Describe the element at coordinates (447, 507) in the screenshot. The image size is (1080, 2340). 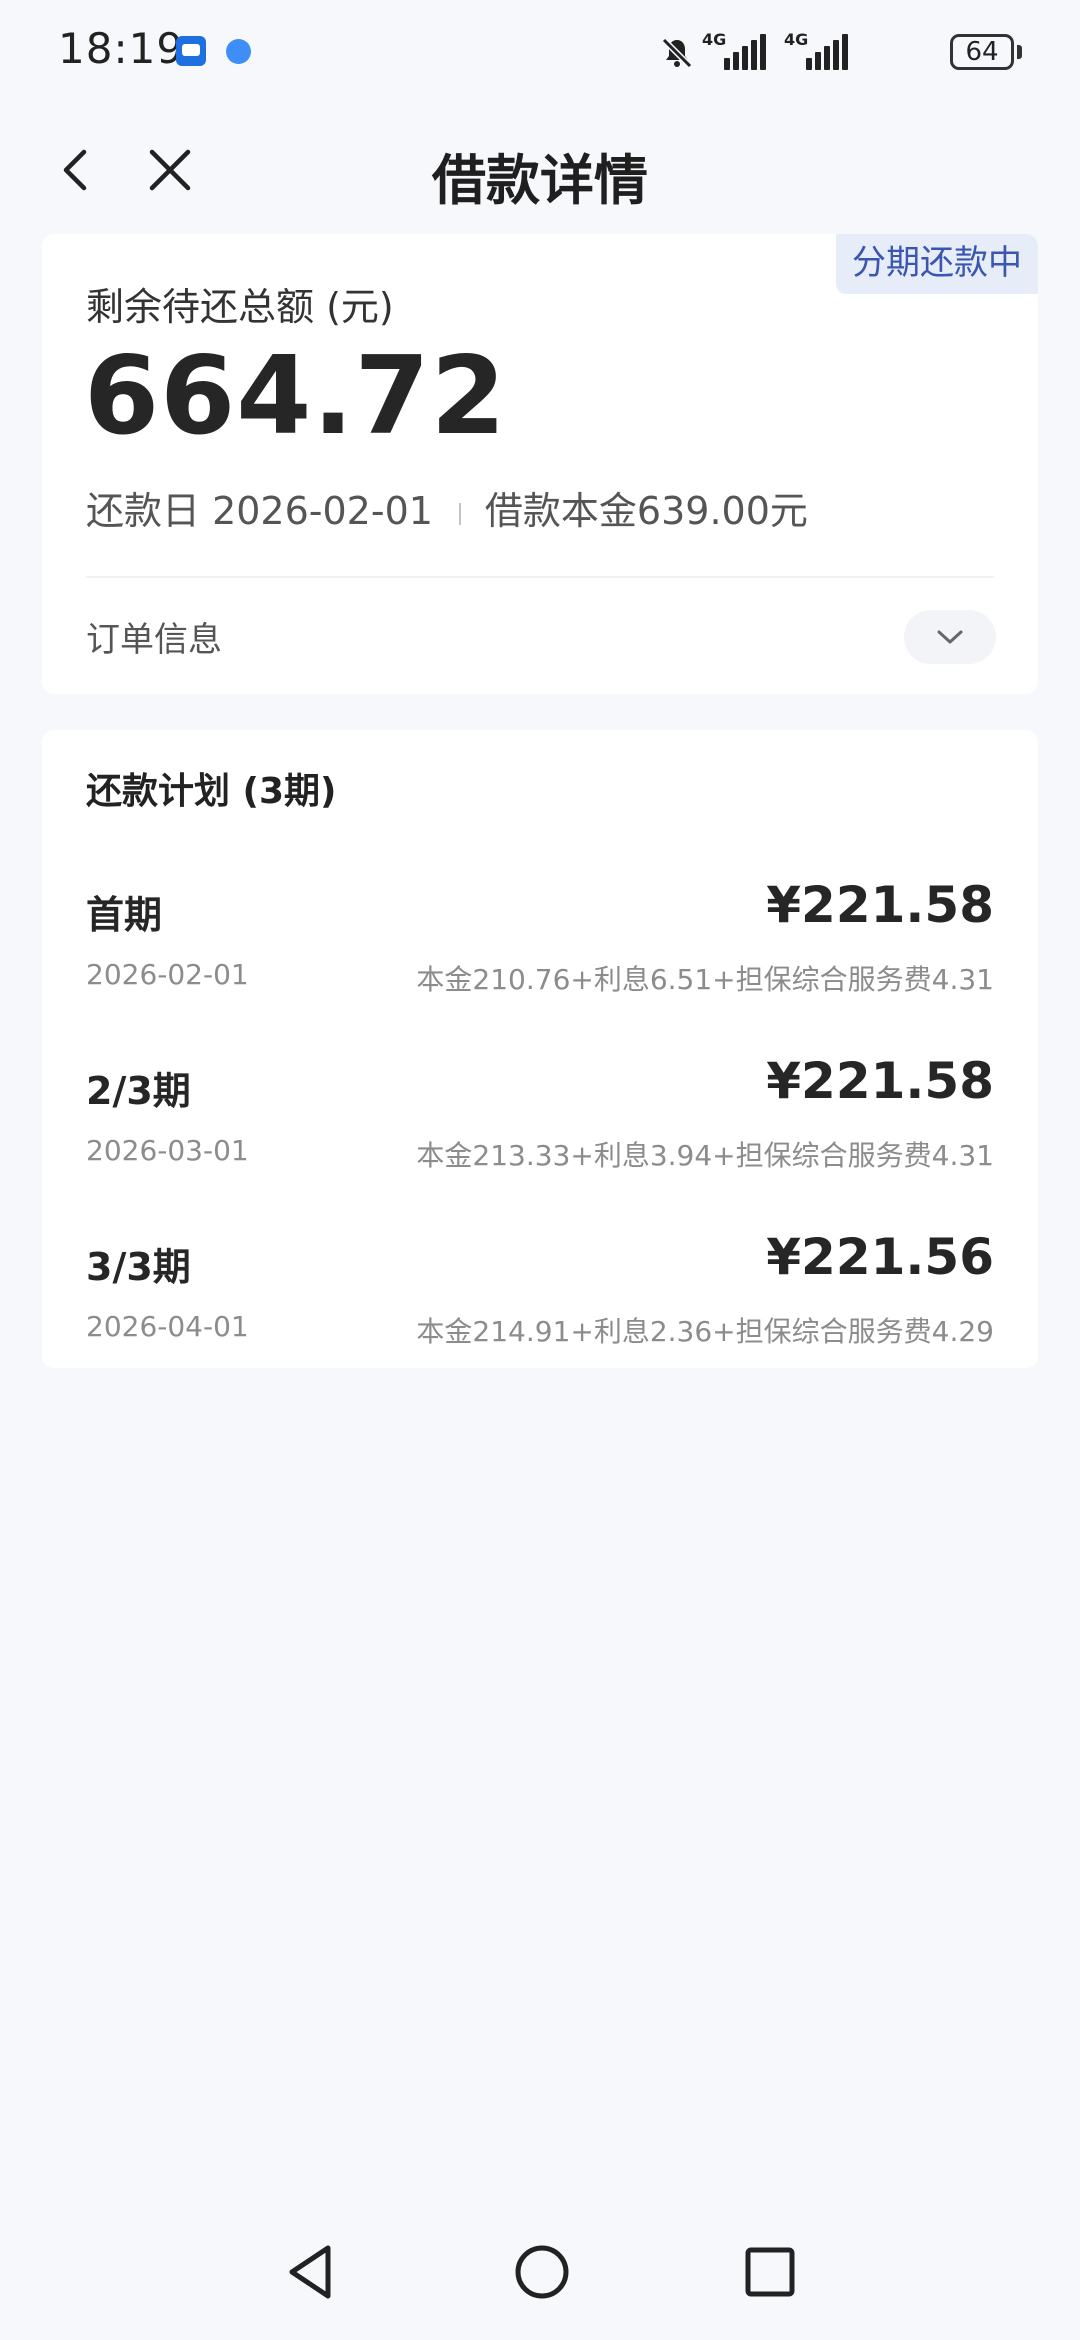
I see `summary-meta: 还款日 2026-02-01 借款本金639.00元` at that location.